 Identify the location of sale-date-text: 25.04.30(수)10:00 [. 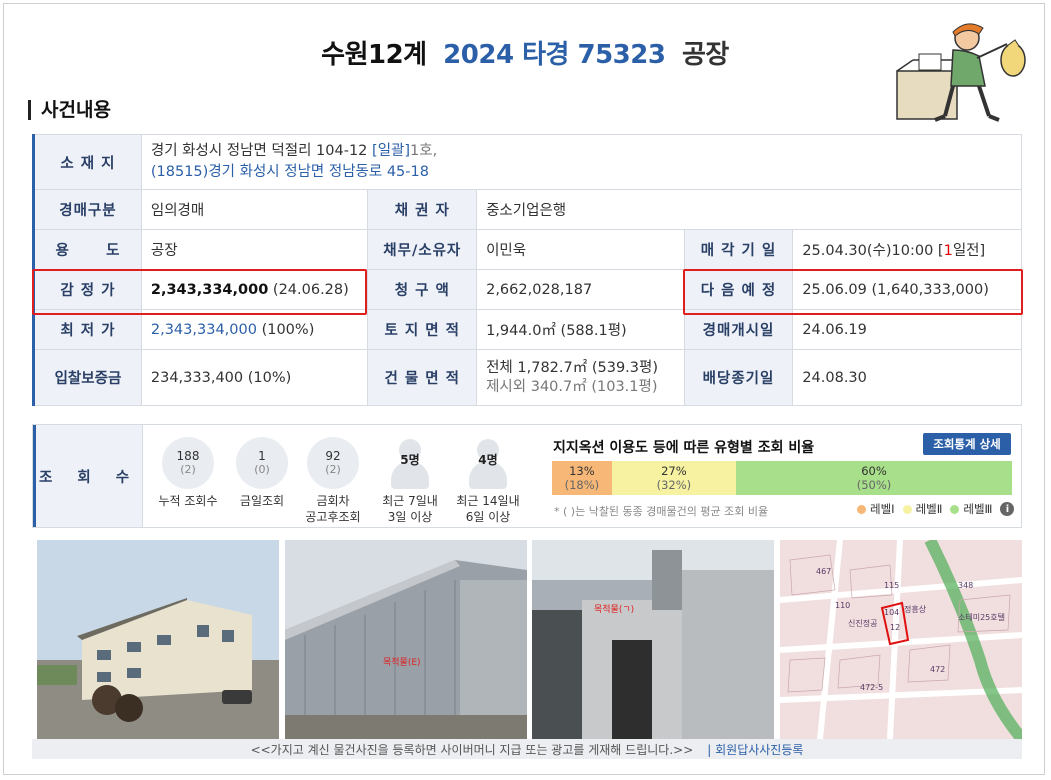
(873, 251).